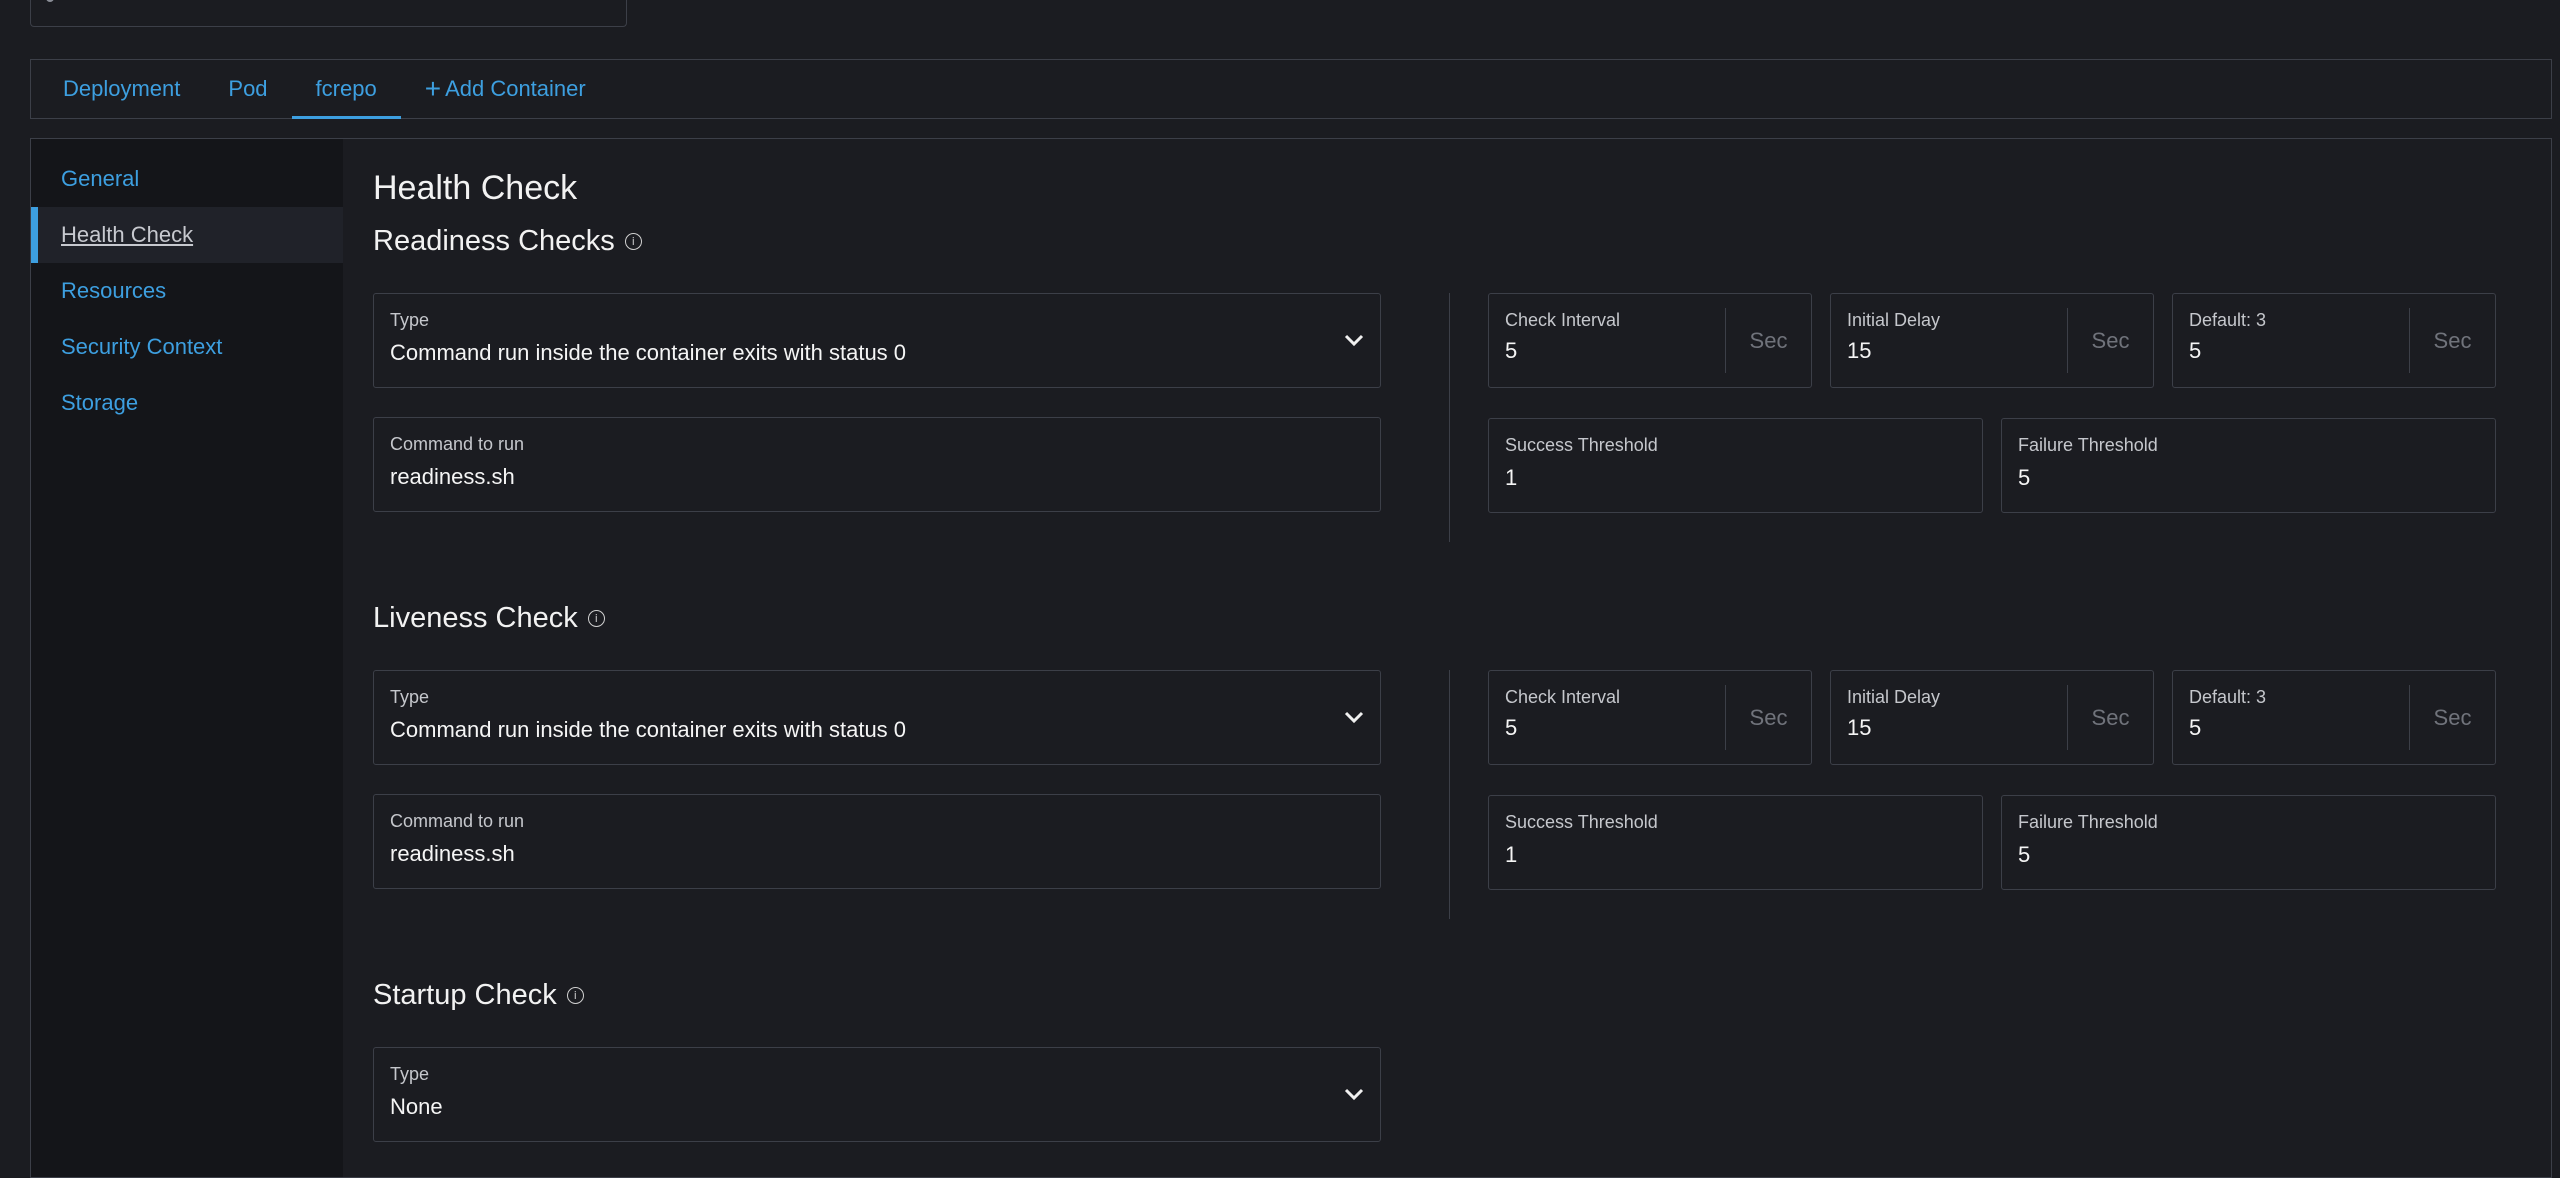 This screenshot has width=2560, height=1178. I want to click on readiness-section-title: Readiness Checks i, so click(507, 241).